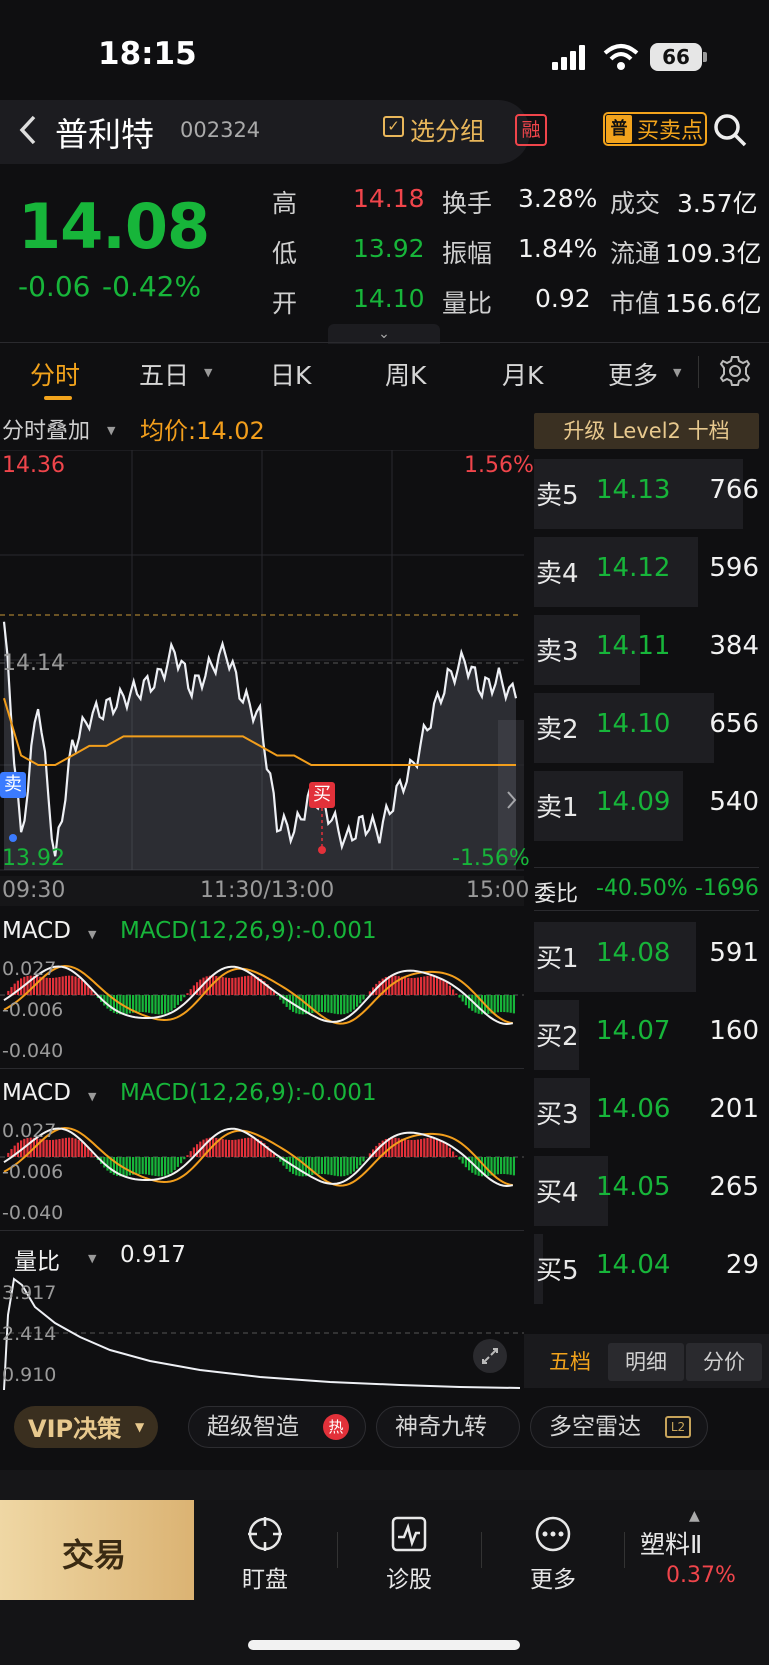 Image resolution: width=769 pixels, height=1665 pixels. Describe the element at coordinates (646, 1112) in the screenshot. I see `bid-row: 买3 14.06 201` at that location.